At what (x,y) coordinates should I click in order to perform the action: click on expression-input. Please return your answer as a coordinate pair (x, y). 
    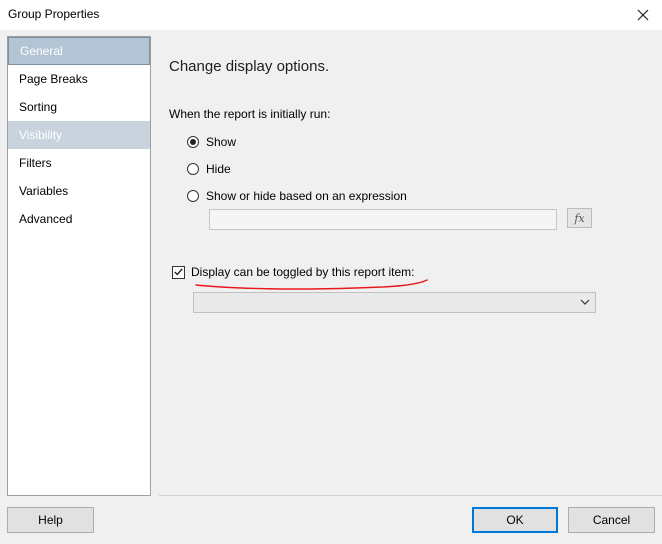
    Looking at the image, I should click on (383, 219).